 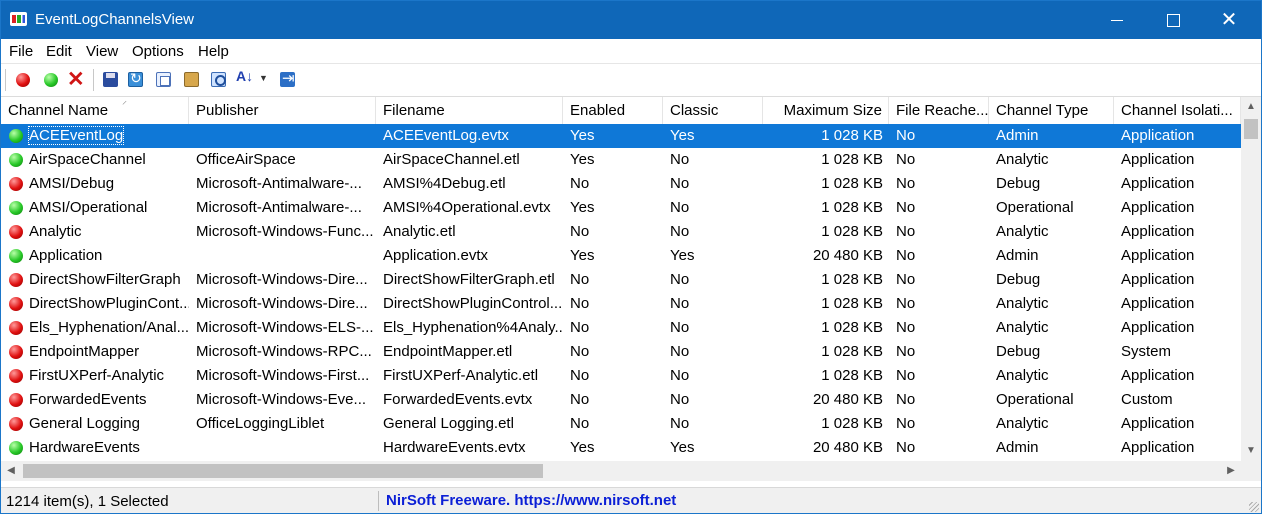 What do you see at coordinates (102, 51) in the screenshot?
I see `menu-view: View` at bounding box center [102, 51].